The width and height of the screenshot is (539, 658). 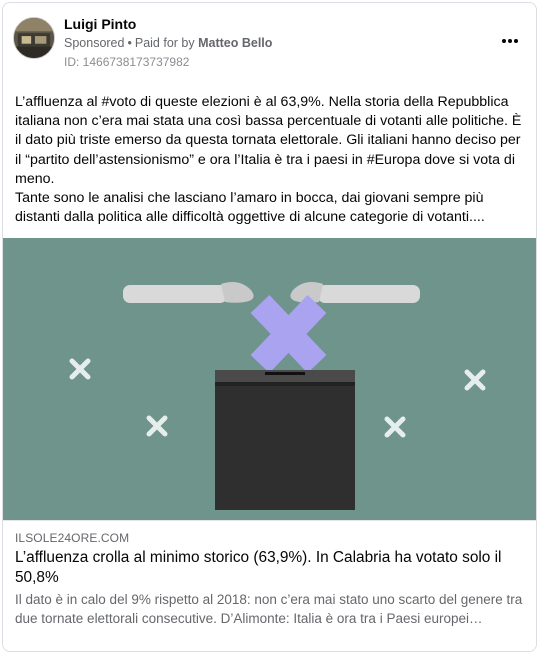 I want to click on ad-id: ID: 1466738173737982, so click(x=127, y=62).